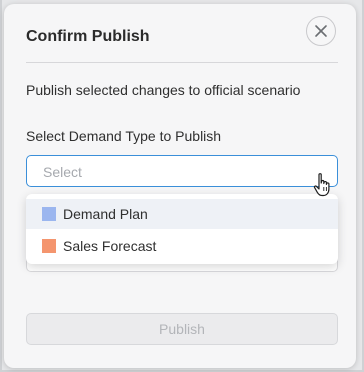  What do you see at coordinates (1, 186) in the screenshot?
I see `backdrop-edge-left` at bounding box center [1, 186].